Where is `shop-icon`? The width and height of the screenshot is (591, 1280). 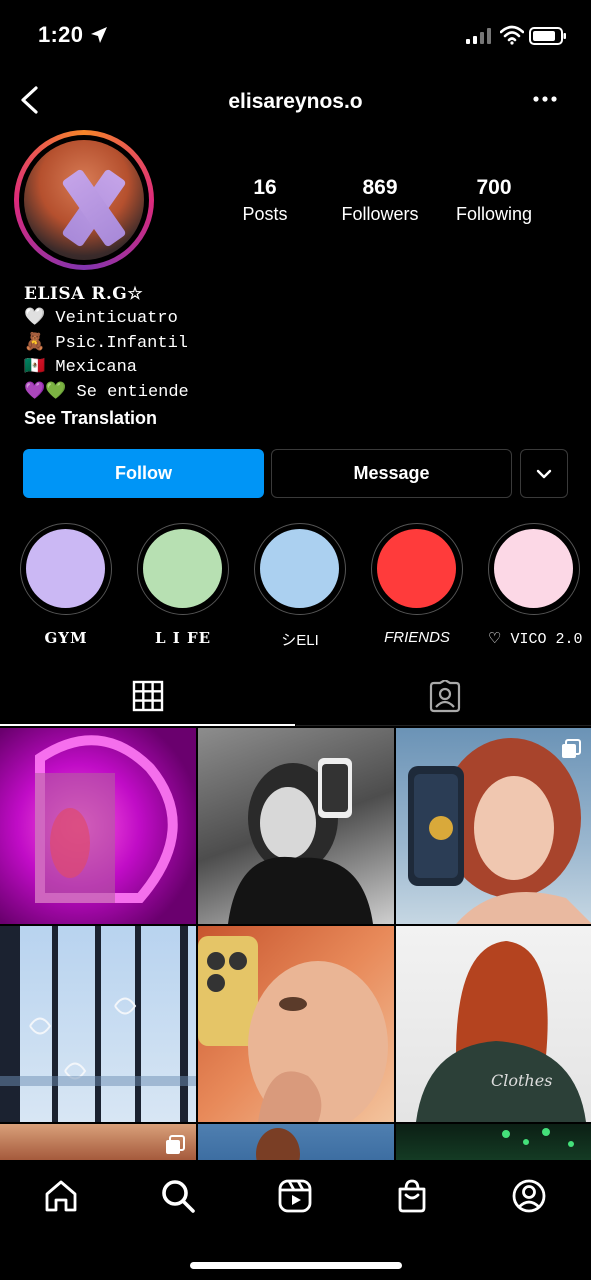
shop-icon is located at coordinates (412, 1196).